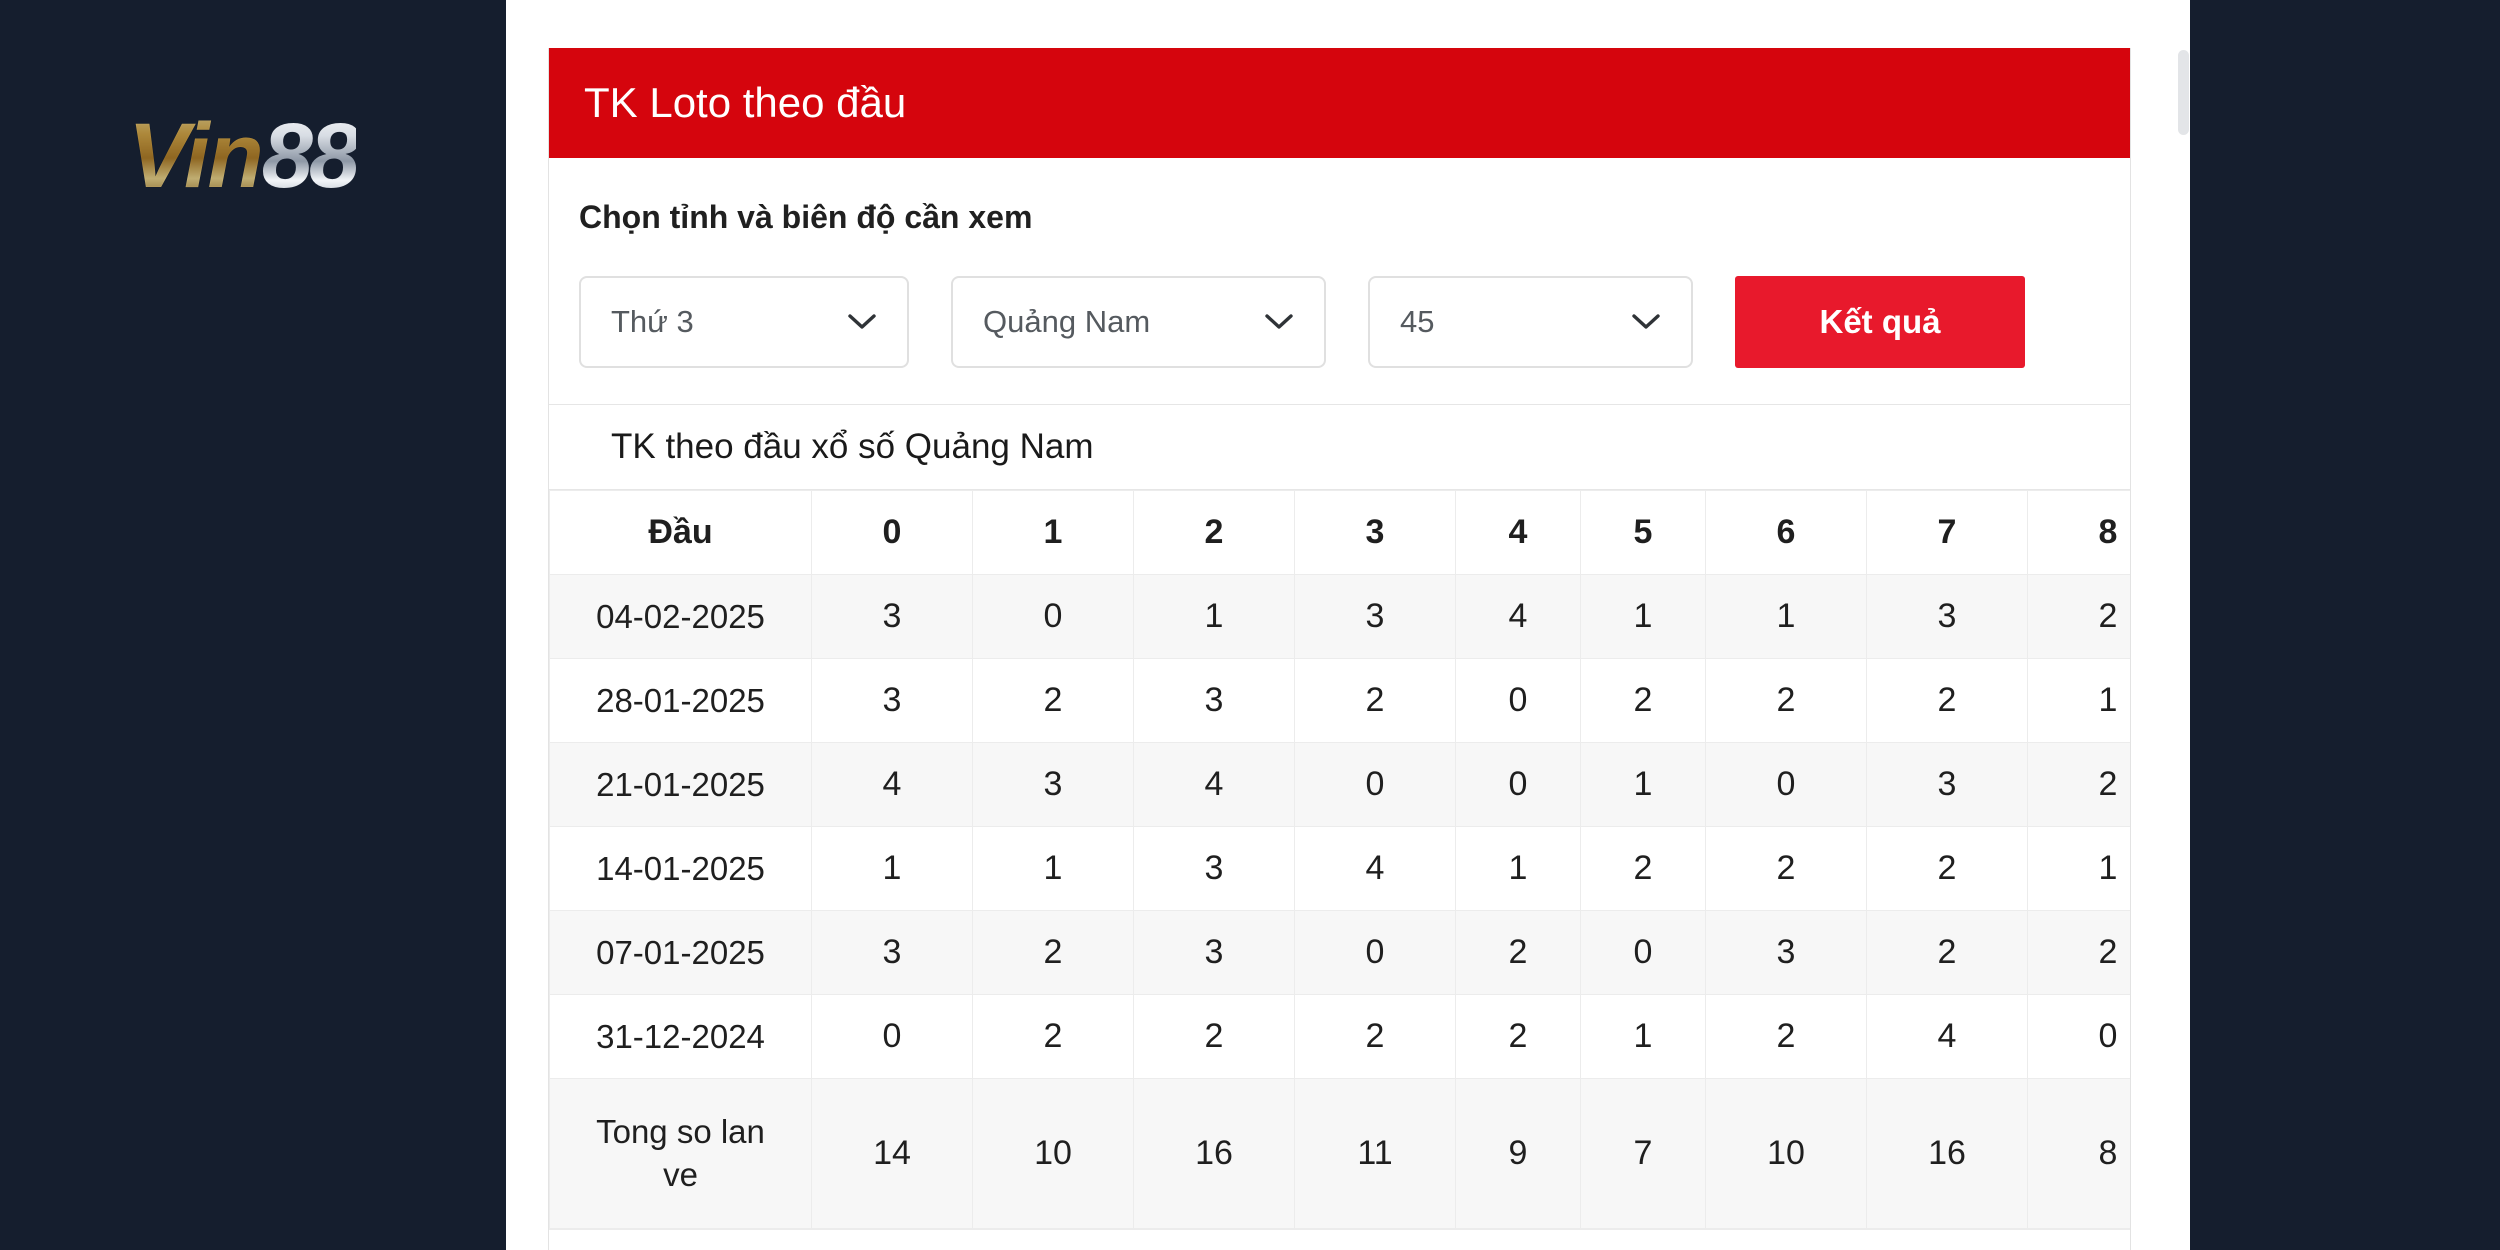 Image resolution: width=2500 pixels, height=1250 pixels. Describe the element at coordinates (1947, 785) in the screenshot. I see `cell-7: 3` at that location.